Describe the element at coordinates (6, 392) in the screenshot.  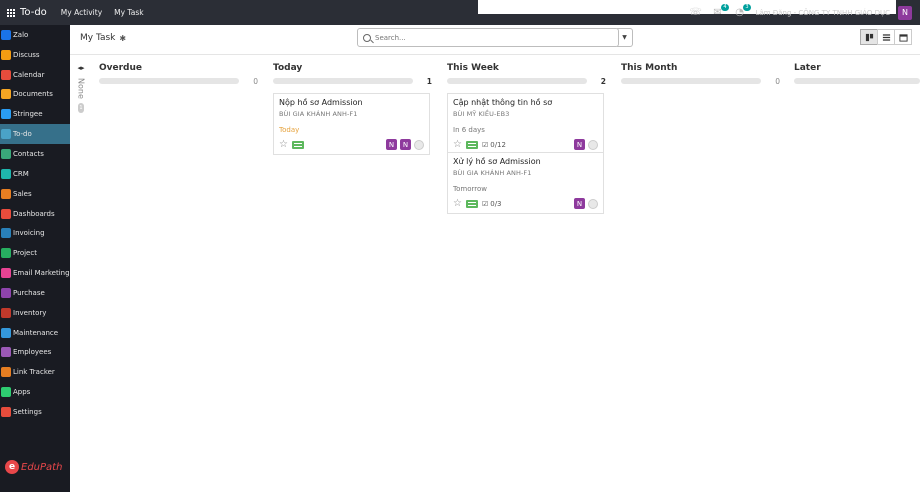
I see `apps-icon` at that location.